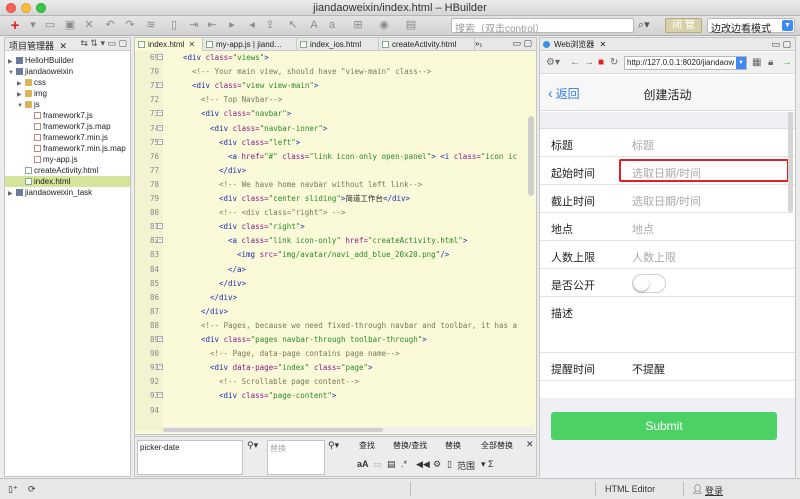 The width and height of the screenshot is (800, 499). Describe the element at coordinates (89, 25) in the screenshot. I see `close-file-icon: ✕` at that location.